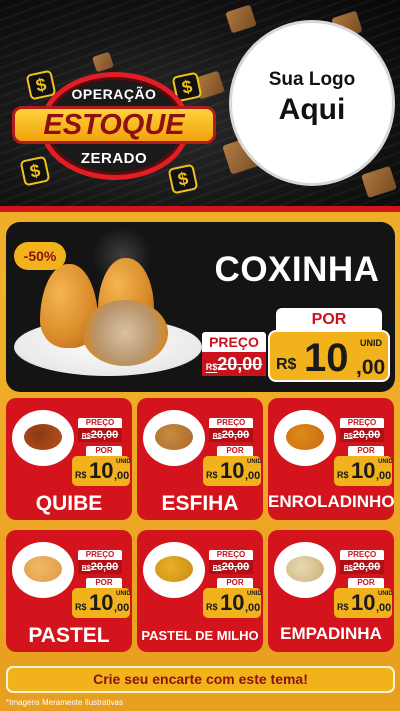 This screenshot has height=711, width=400. I want to click on logo-placeholder: Sua Logo Aqui, so click(312, 103).